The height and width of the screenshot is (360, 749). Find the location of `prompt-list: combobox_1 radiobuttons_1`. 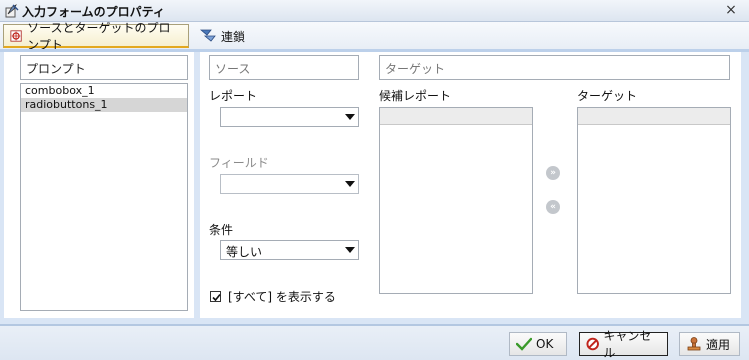

prompt-list: combobox_1 radiobuttons_1 is located at coordinates (104, 197).